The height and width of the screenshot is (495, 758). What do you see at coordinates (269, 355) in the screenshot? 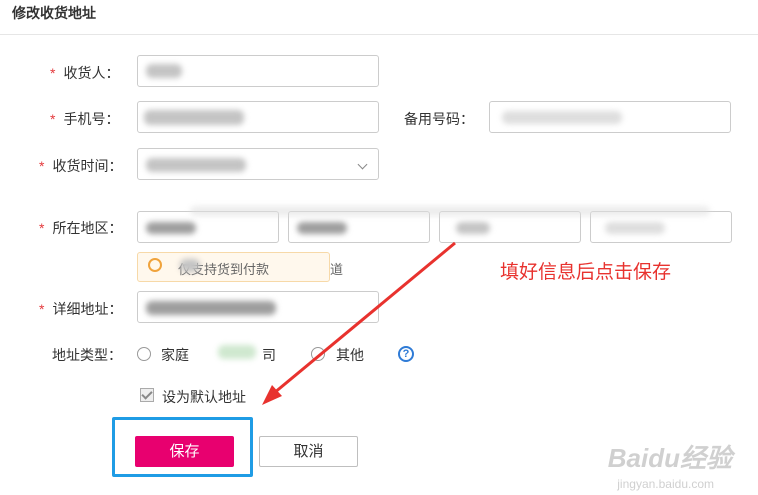
I see `radio-company-label: 司` at bounding box center [269, 355].